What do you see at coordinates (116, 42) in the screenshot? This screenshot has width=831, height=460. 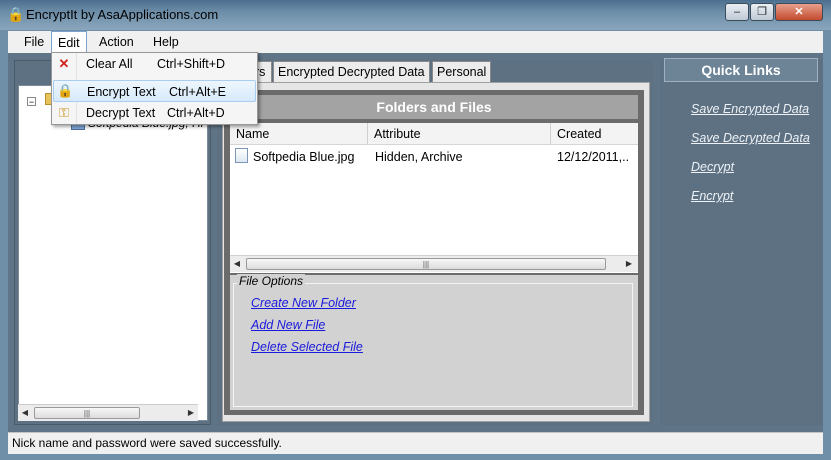 I see `menu-action: Action` at bounding box center [116, 42].